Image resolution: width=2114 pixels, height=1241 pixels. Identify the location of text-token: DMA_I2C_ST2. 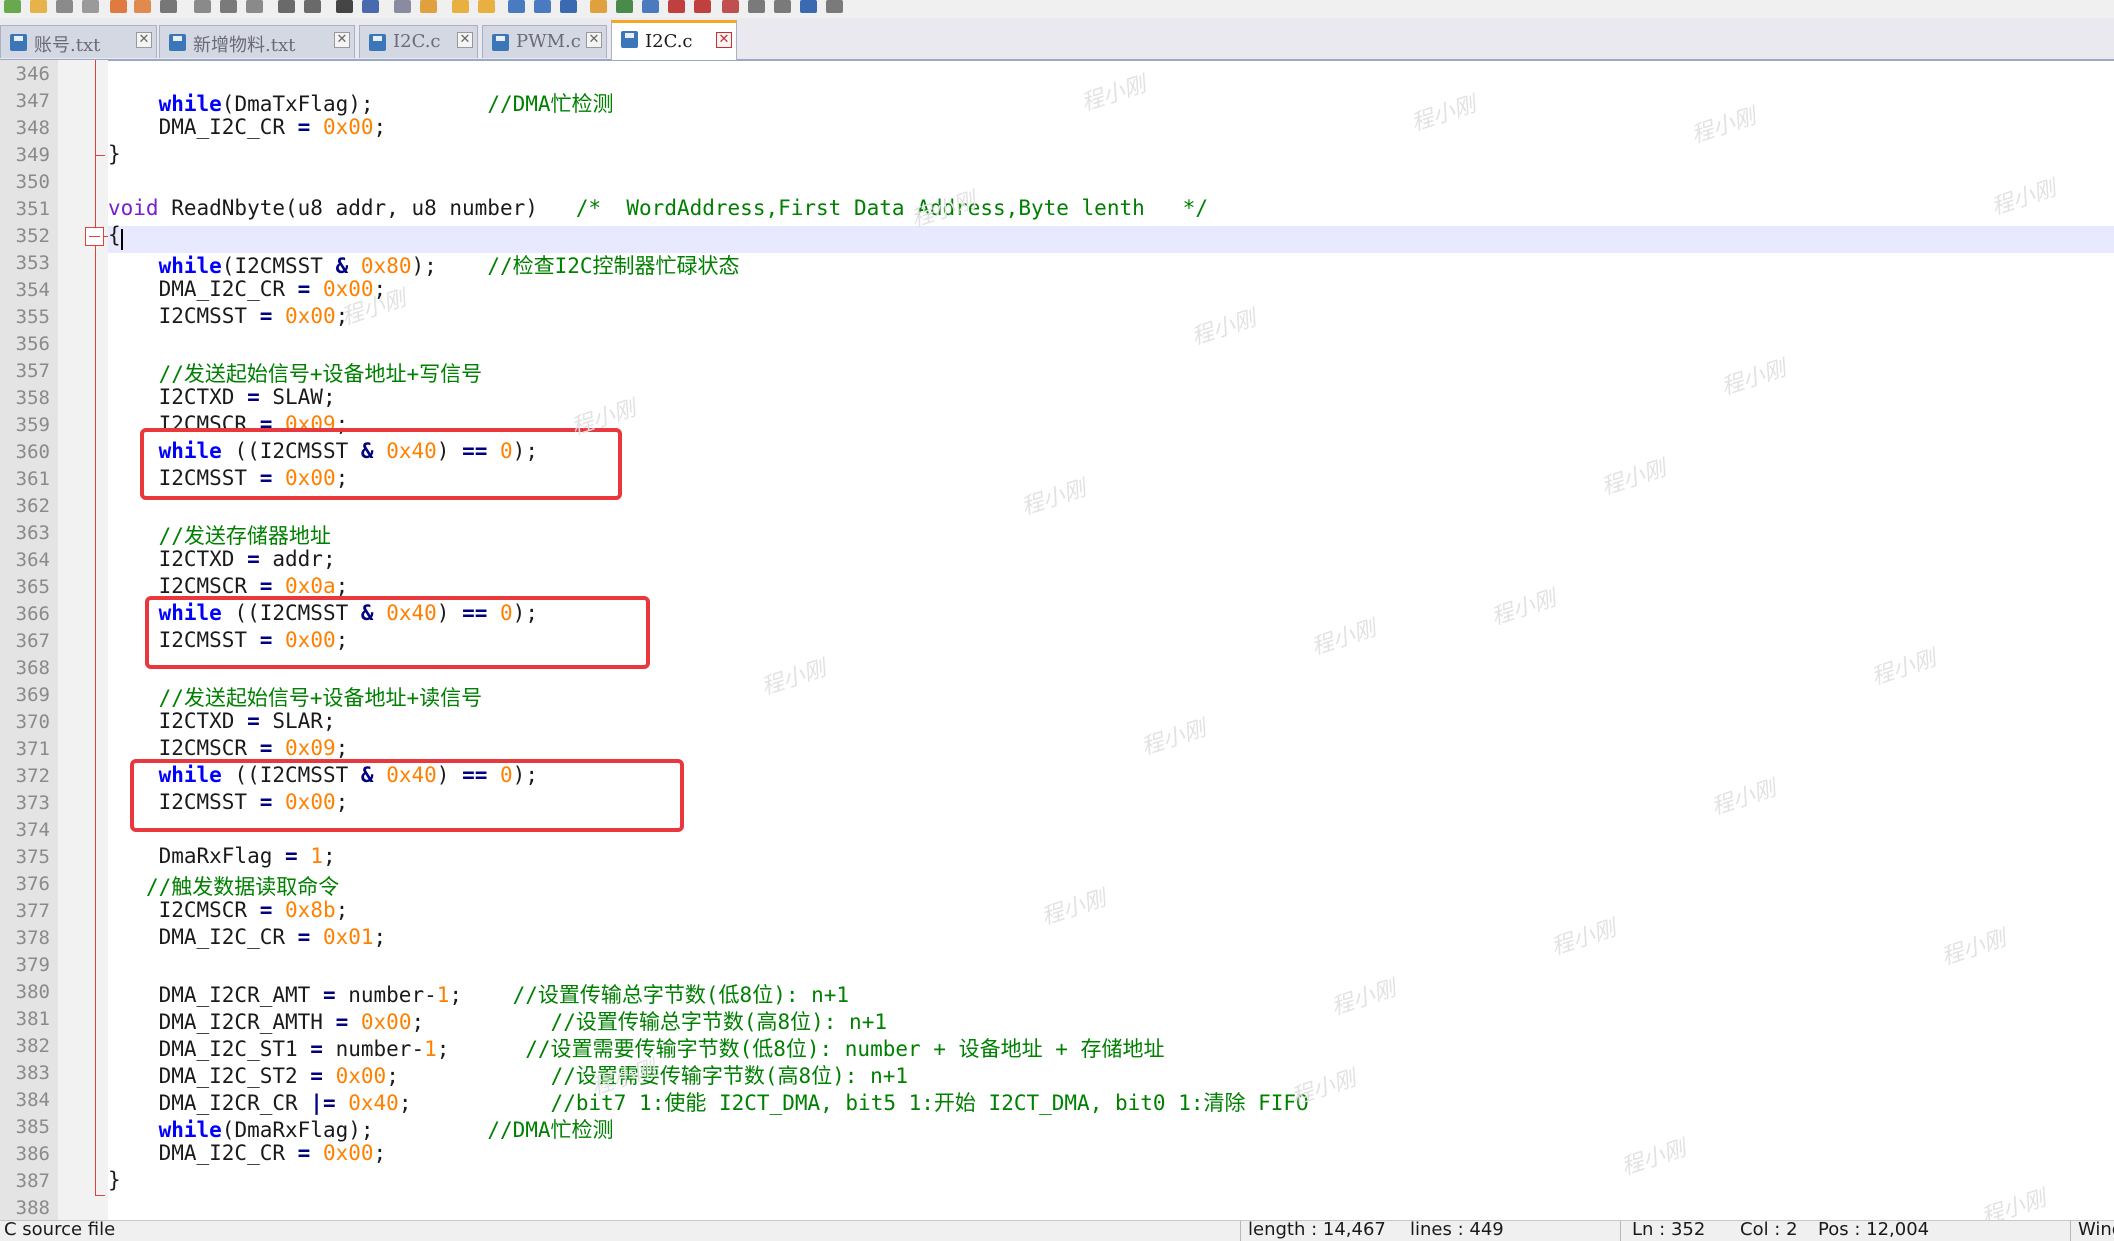
(209, 1076).